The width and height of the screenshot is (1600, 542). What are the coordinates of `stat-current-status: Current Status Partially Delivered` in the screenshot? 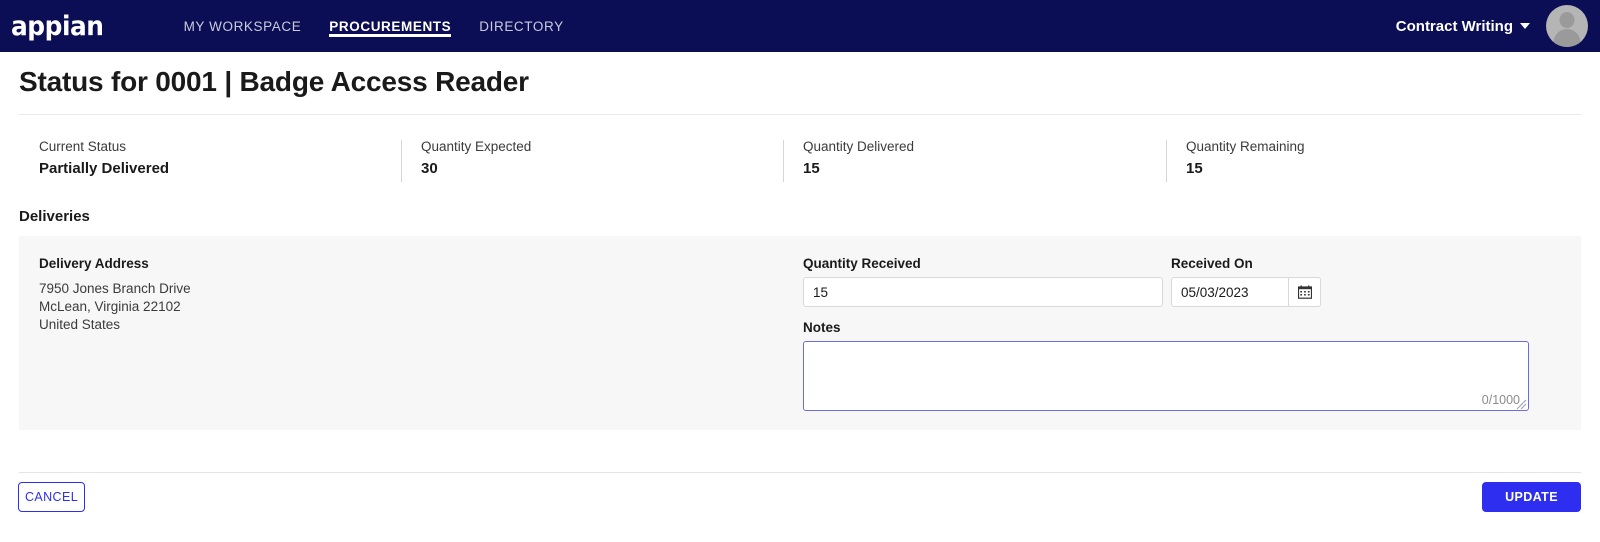 It's located at (210, 161).